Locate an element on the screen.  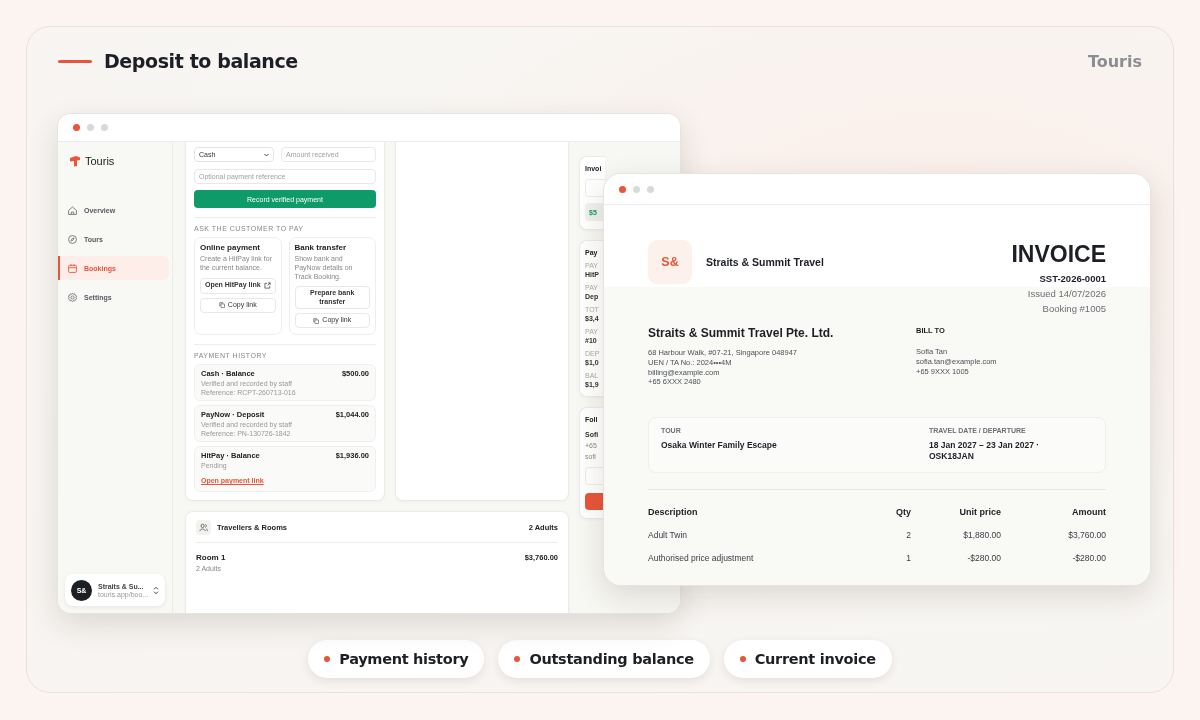
compass-icon is located at coordinates (72, 239).